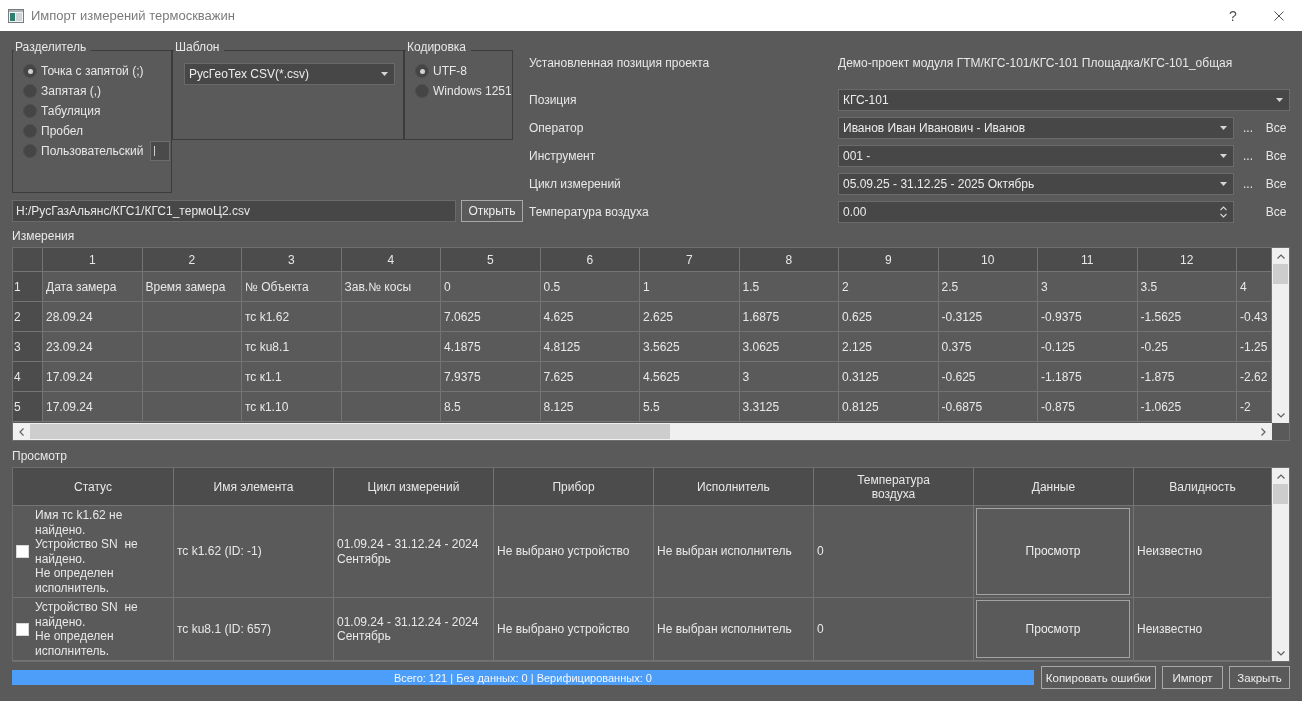  What do you see at coordinates (690, 260) in the screenshot?
I see `column-header: 7` at bounding box center [690, 260].